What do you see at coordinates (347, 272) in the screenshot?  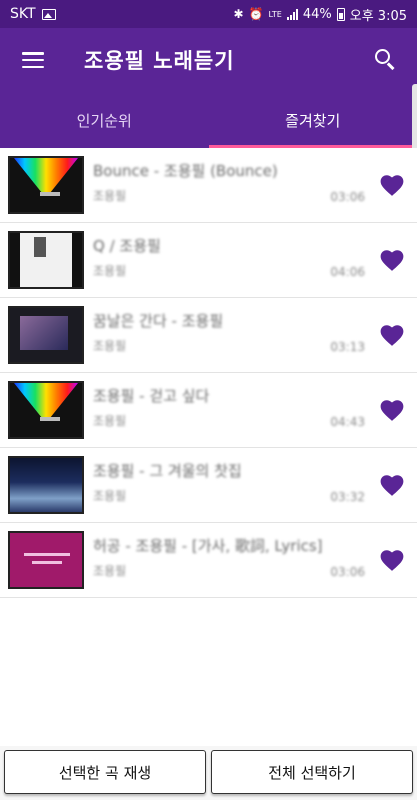 I see `song-duration: 04:06` at bounding box center [347, 272].